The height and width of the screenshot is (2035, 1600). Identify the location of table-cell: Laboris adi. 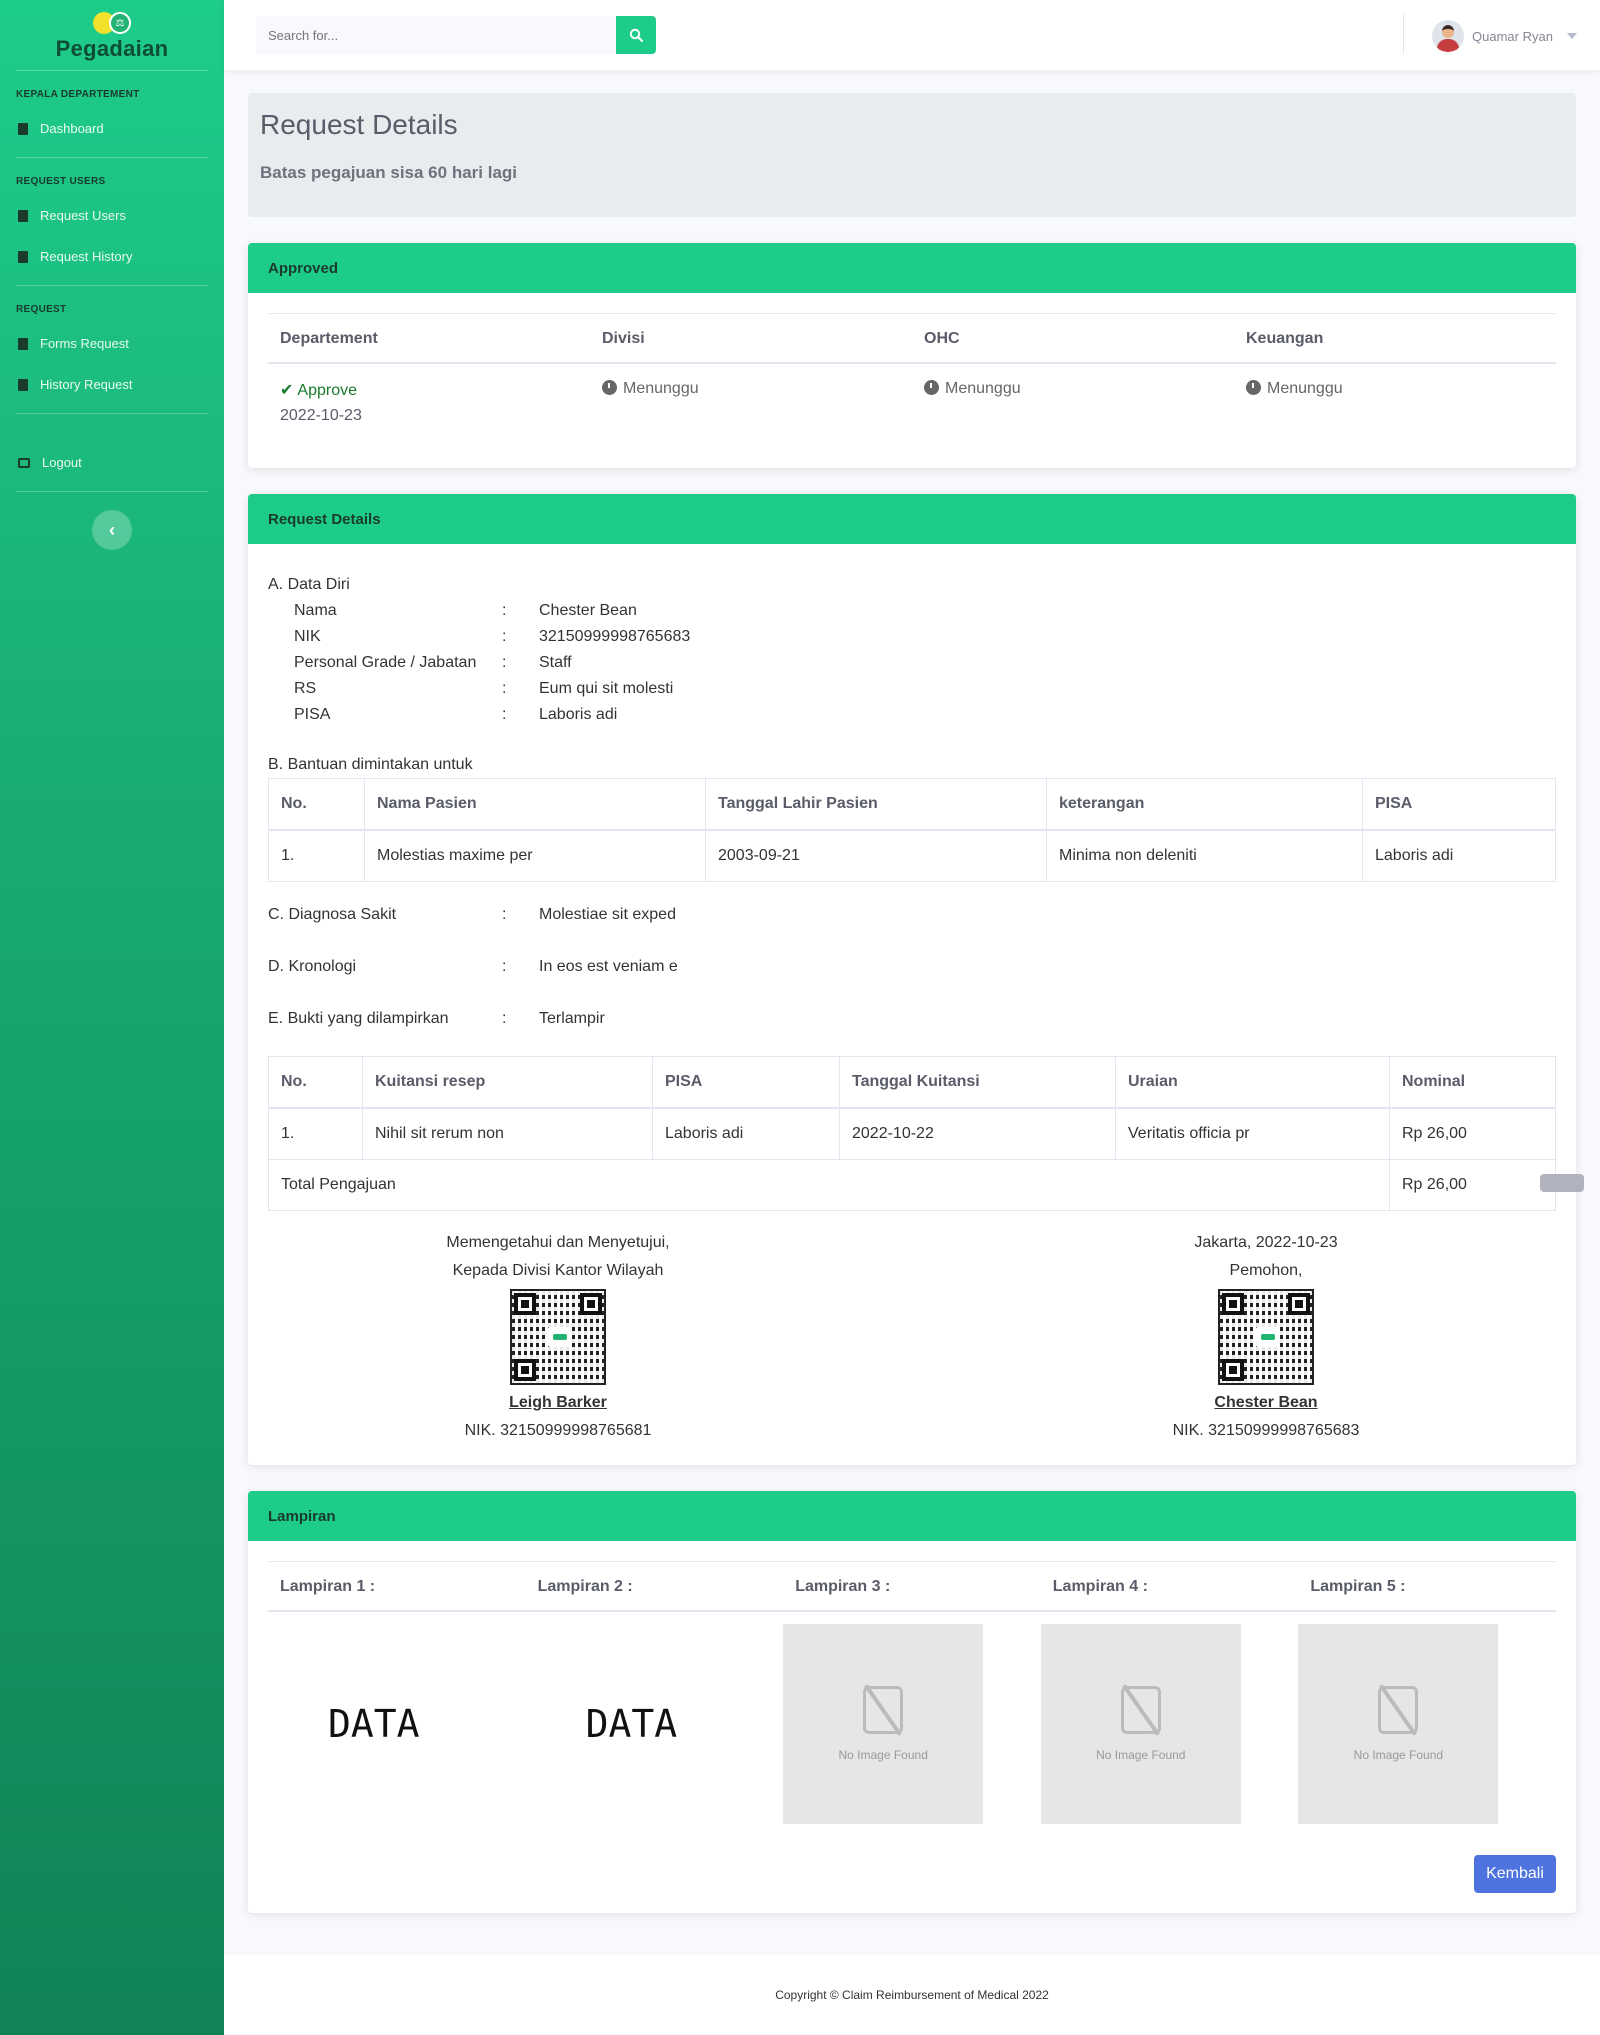
(1459, 855).